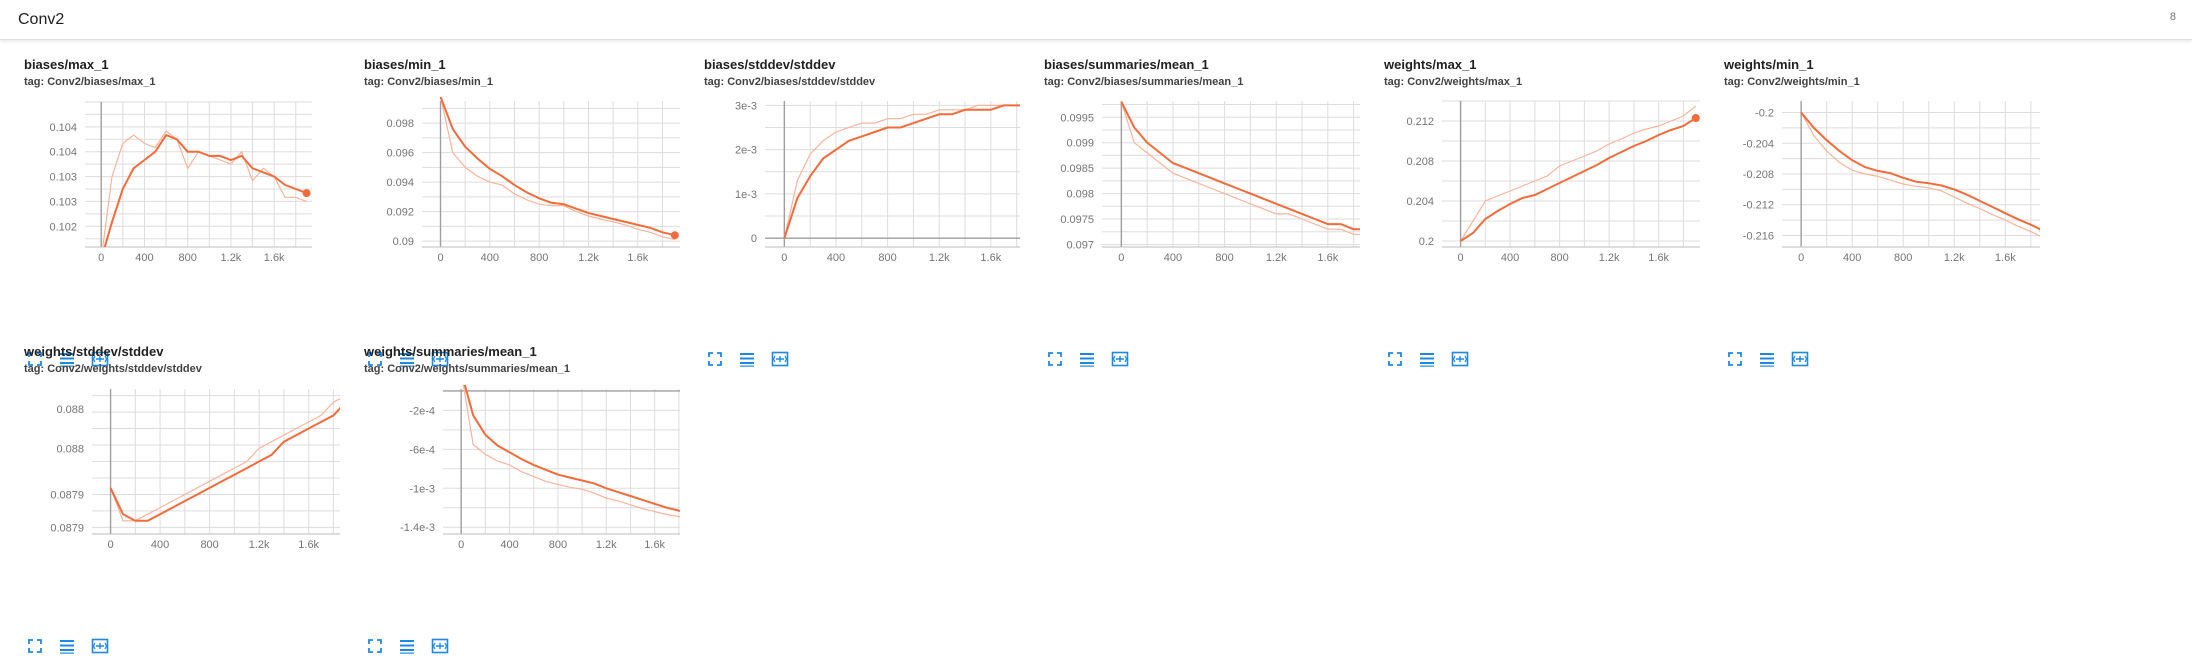 The image size is (2192, 657). What do you see at coordinates (1080, 195) in the screenshot?
I see `y-tick-label: 0.098` at bounding box center [1080, 195].